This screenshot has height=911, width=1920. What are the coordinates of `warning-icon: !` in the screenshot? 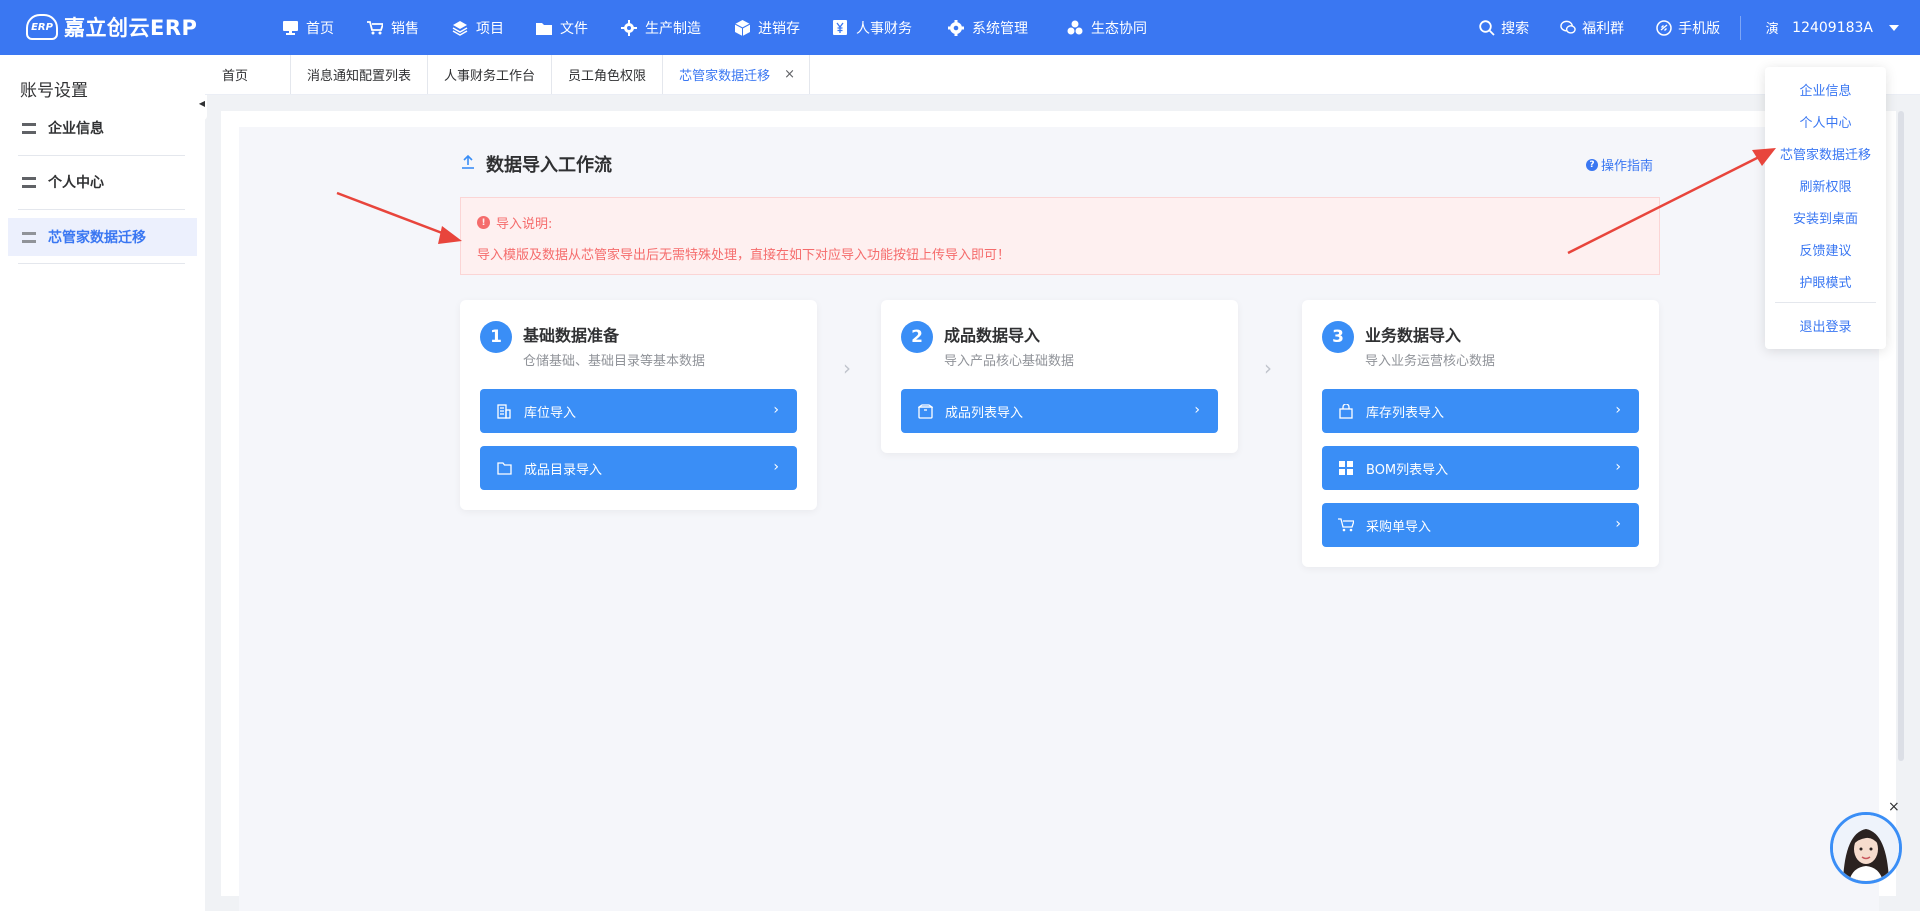 It's located at (483, 222).